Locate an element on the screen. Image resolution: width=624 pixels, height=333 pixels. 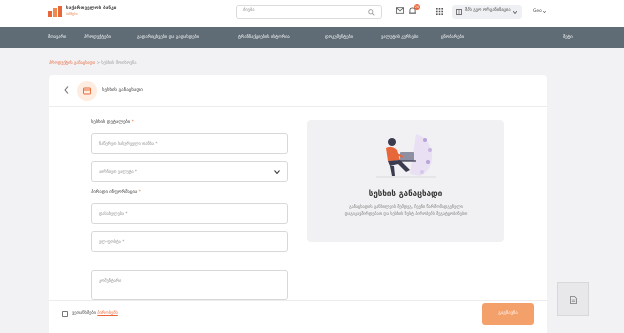
bank-logo: საქართველოს ბანკი ბიზნესი is located at coordinates (82, 11).